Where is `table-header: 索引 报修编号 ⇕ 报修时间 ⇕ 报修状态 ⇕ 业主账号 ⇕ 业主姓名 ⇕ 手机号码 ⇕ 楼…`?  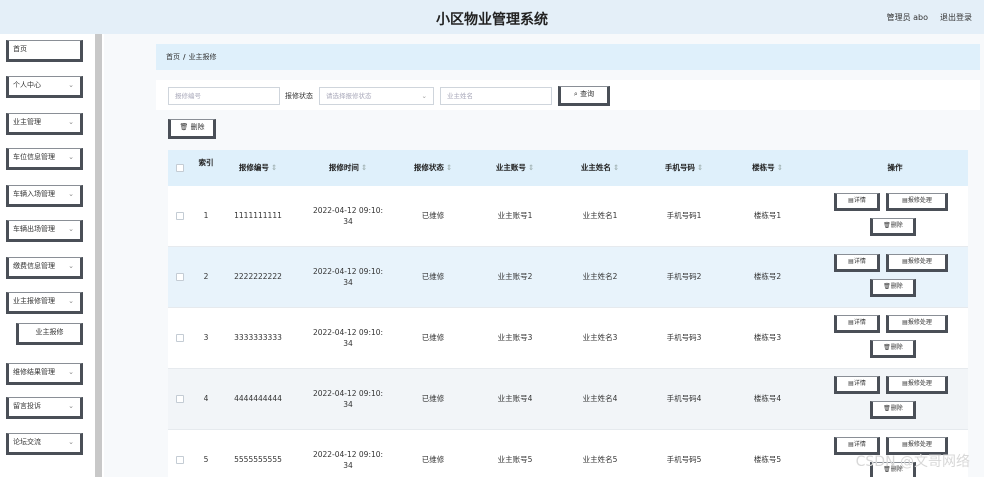 table-header: 索引 报修编号 ⇕ 报修时间 ⇕ 报修状态 ⇕ 业主账号 ⇕ 业主姓名 ⇕ 手机号码 ⇕ 楼… is located at coordinates (568, 168).